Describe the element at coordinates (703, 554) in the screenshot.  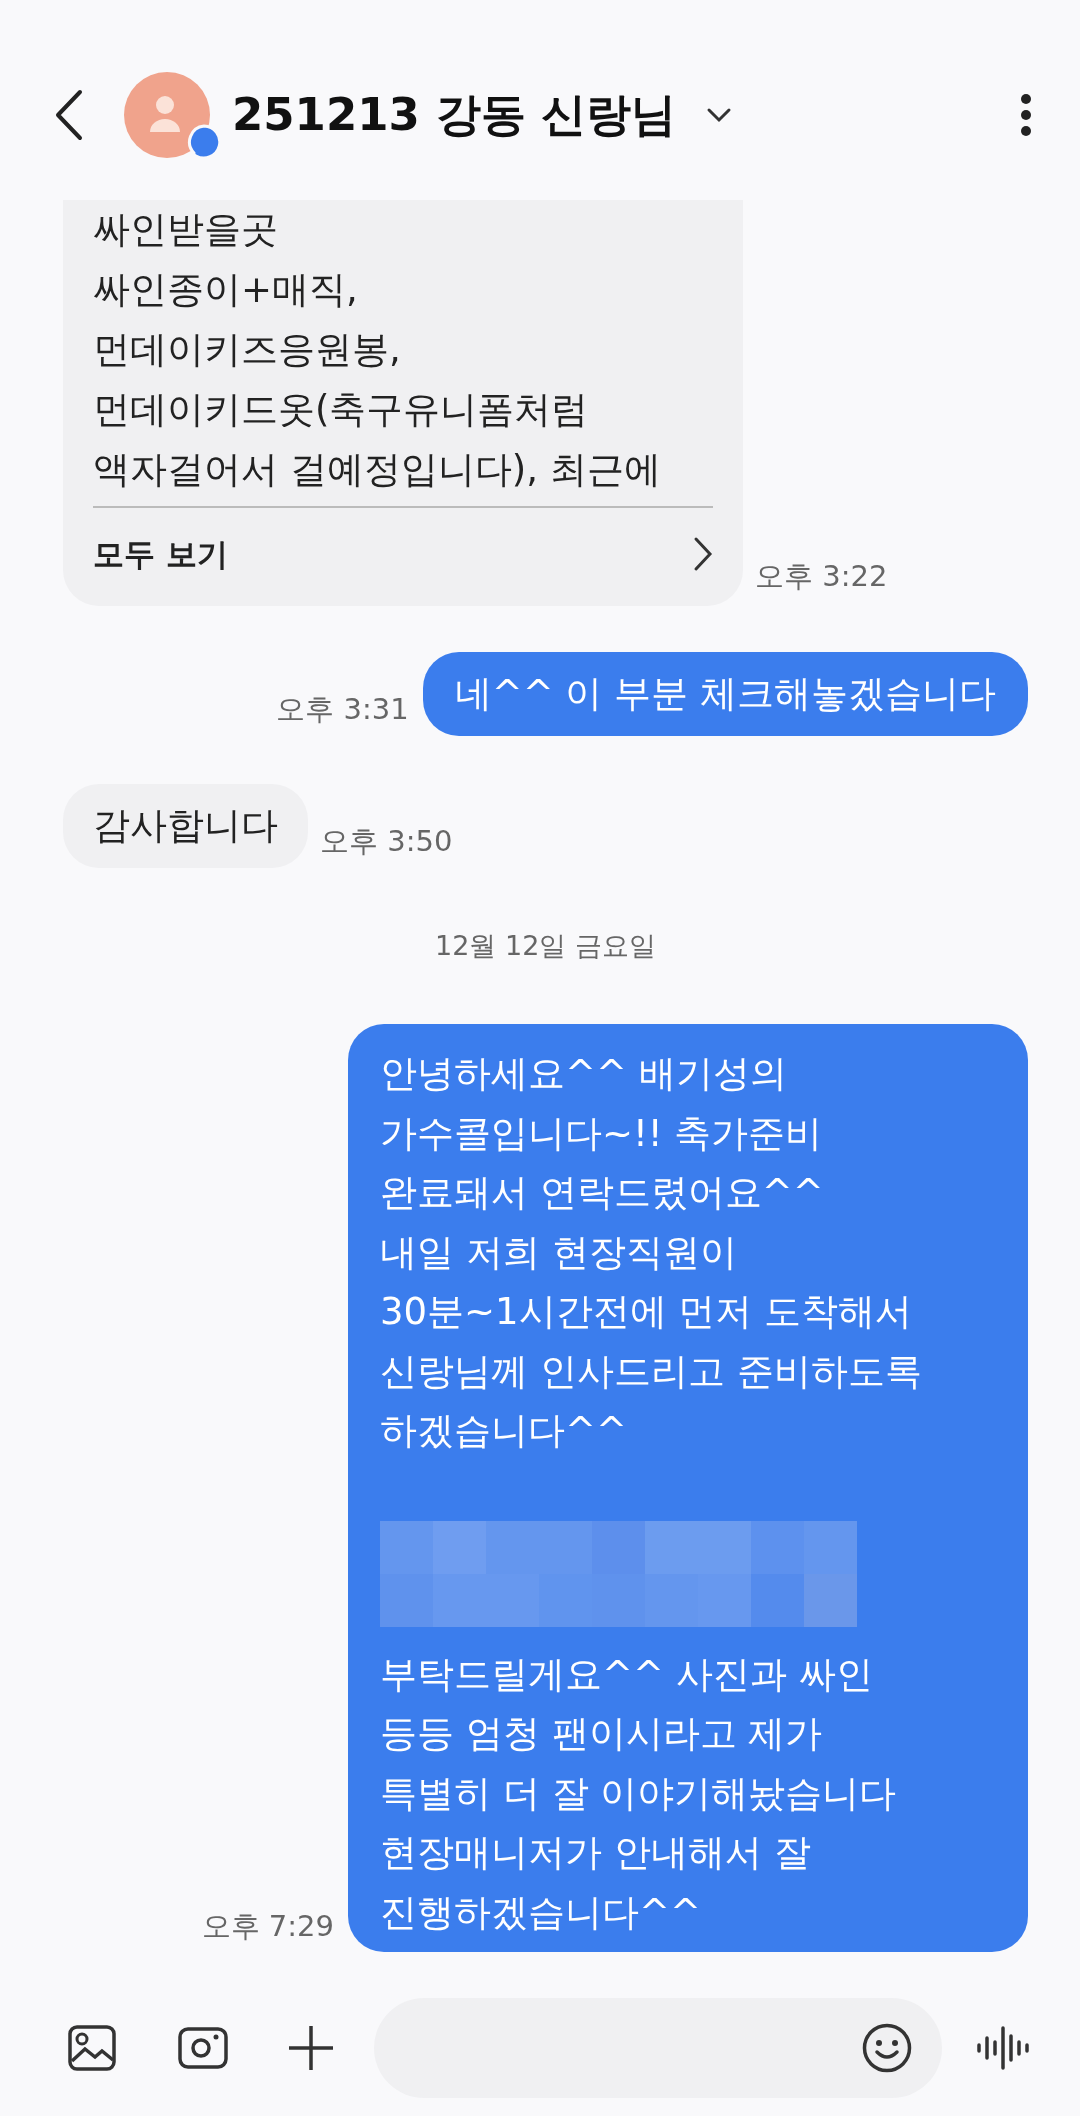
I see `chevron-icon` at that location.